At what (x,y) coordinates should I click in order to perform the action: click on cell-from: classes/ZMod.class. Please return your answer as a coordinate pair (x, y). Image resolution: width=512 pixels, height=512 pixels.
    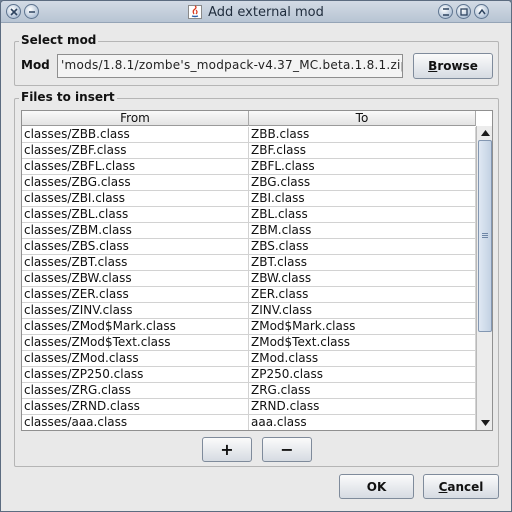
    Looking at the image, I should click on (135, 358).